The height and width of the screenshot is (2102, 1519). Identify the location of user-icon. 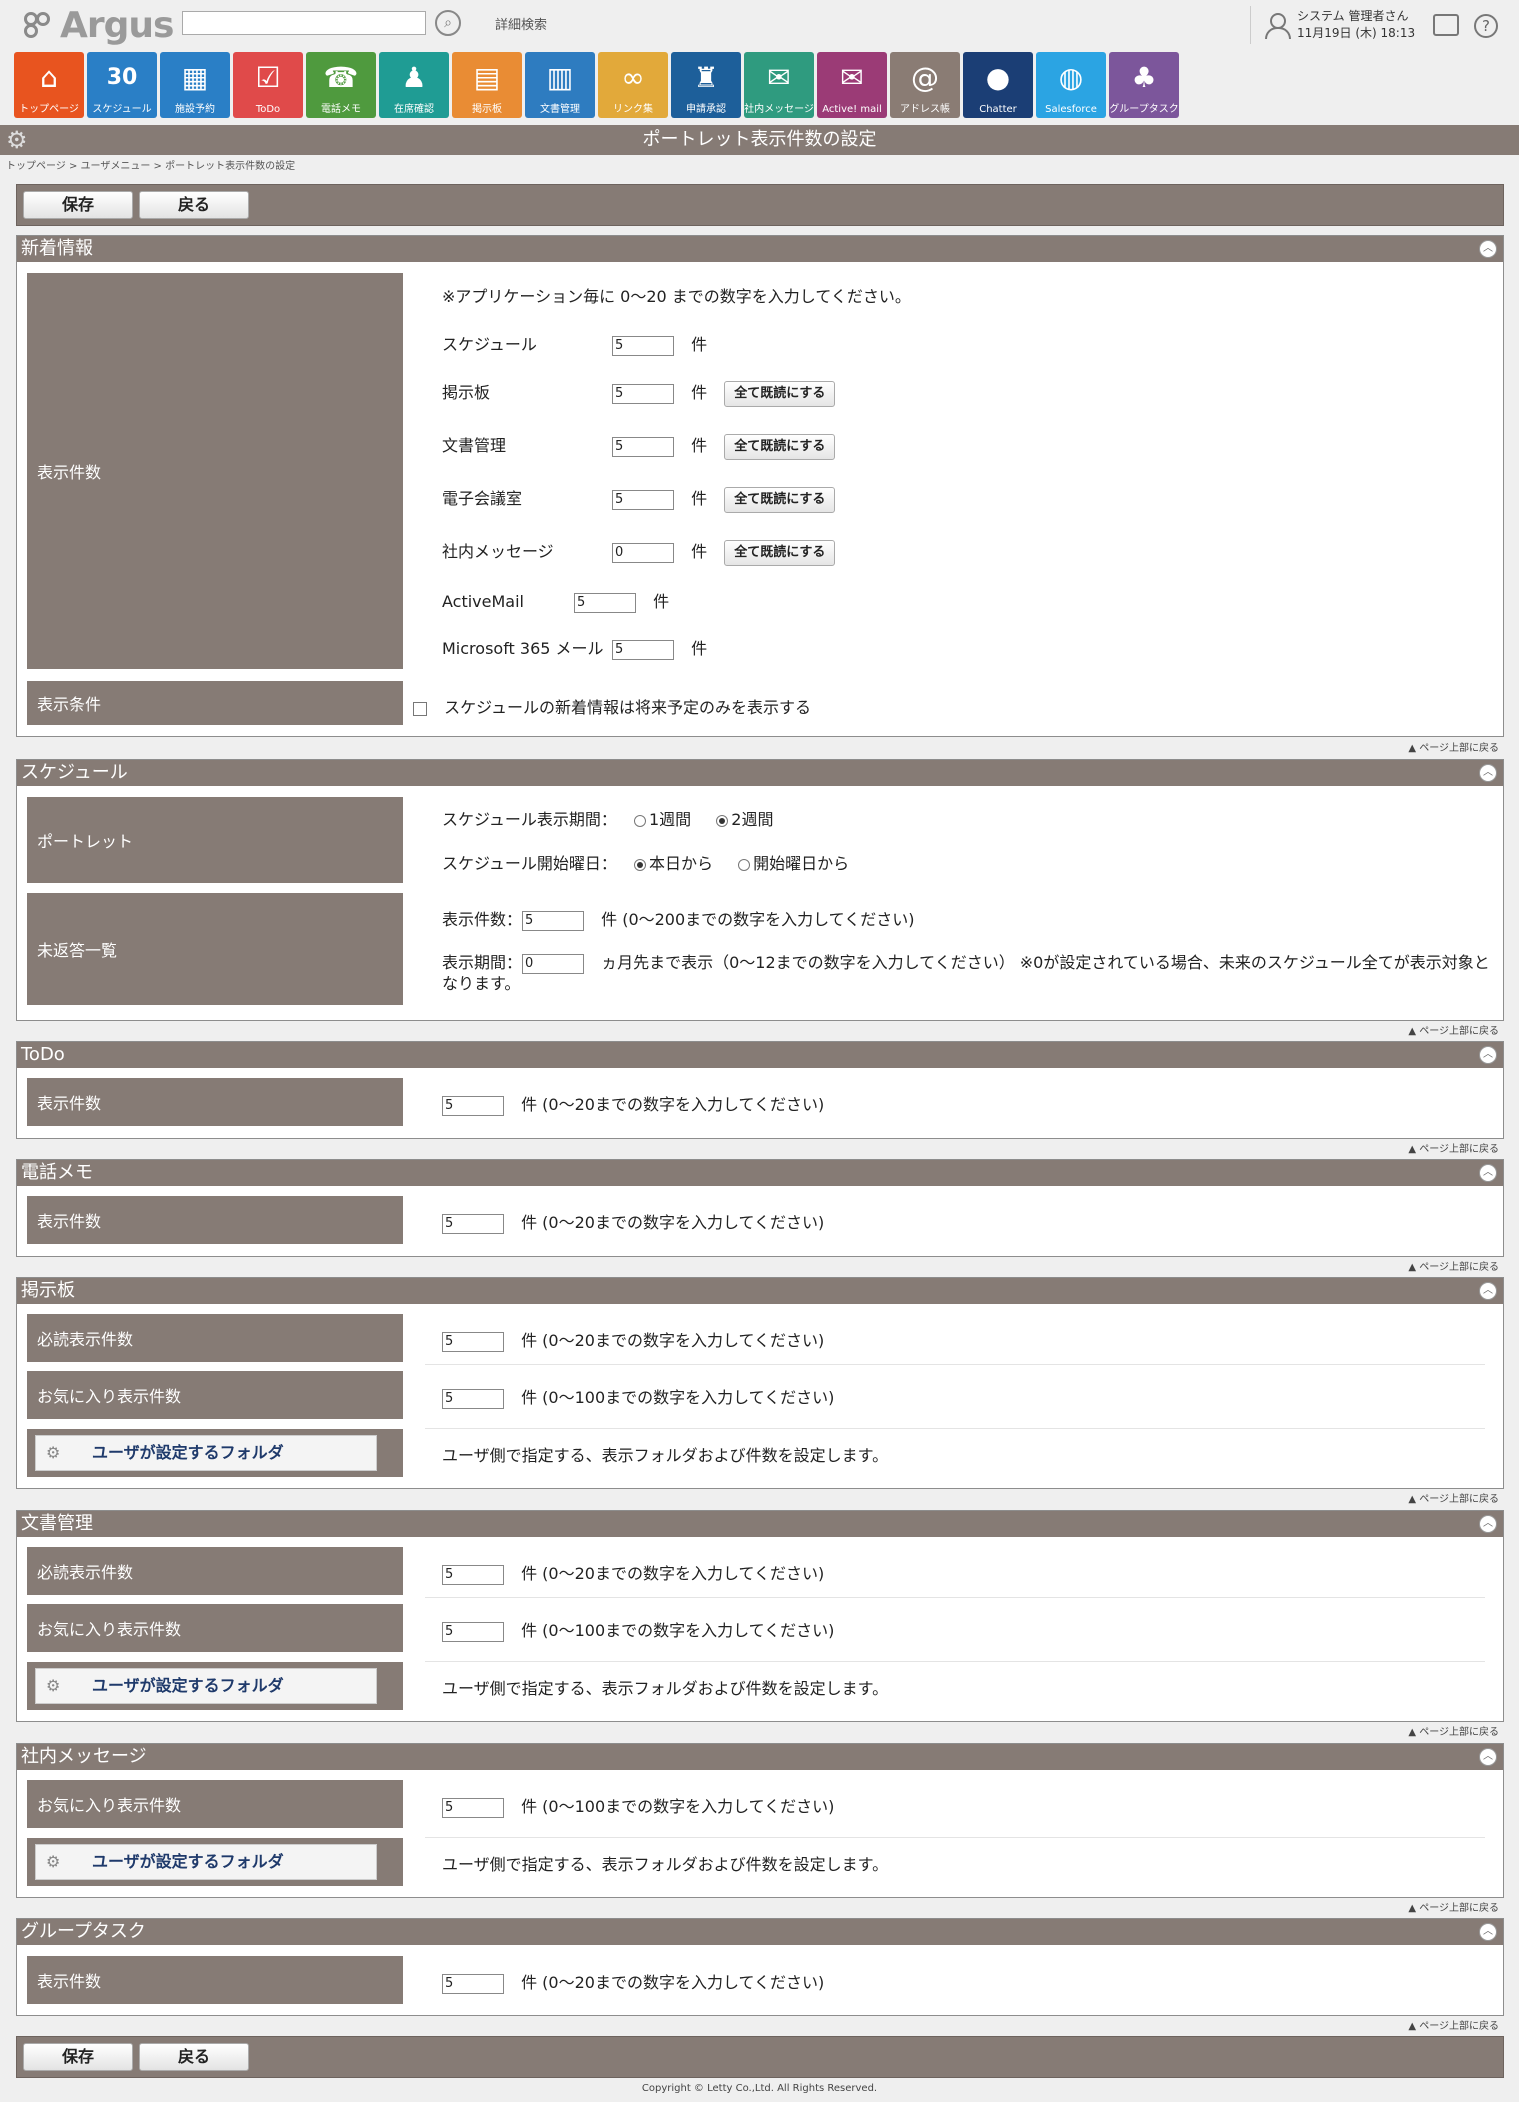
(1277, 25).